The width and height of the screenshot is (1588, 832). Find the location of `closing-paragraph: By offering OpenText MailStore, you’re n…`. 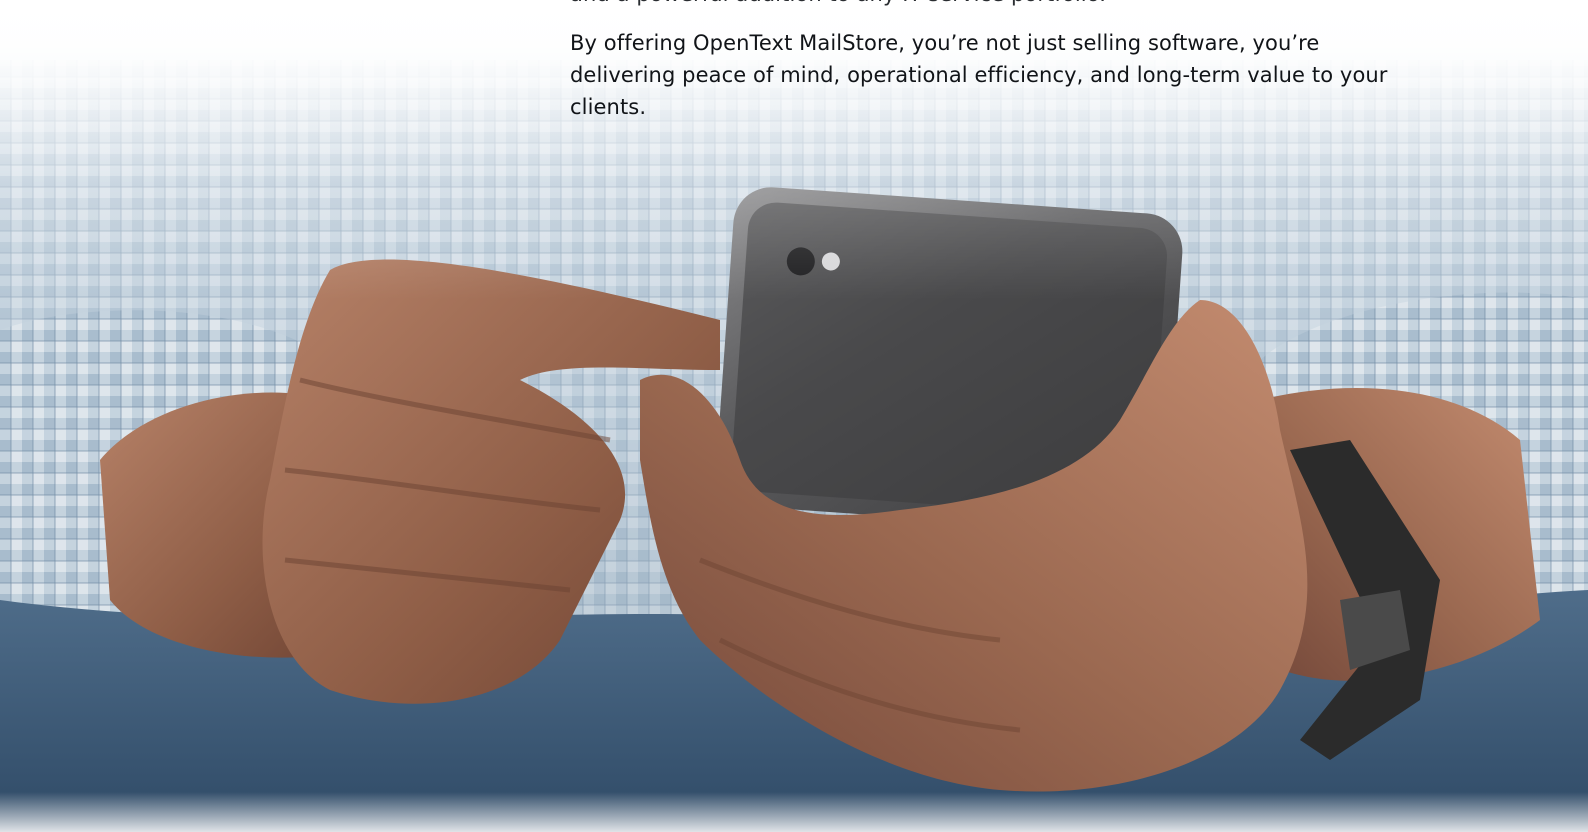

closing-paragraph: By offering OpenText MailStore, you’re n… is located at coordinates (979, 75).